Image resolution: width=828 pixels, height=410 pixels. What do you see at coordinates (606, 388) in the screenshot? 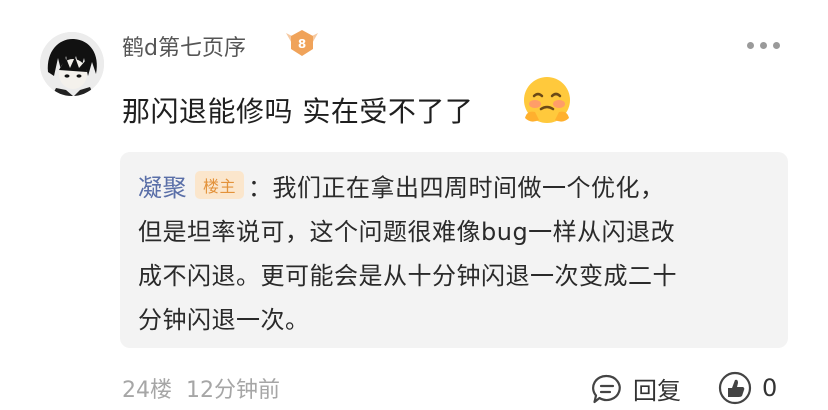
I see `reply-icon` at bounding box center [606, 388].